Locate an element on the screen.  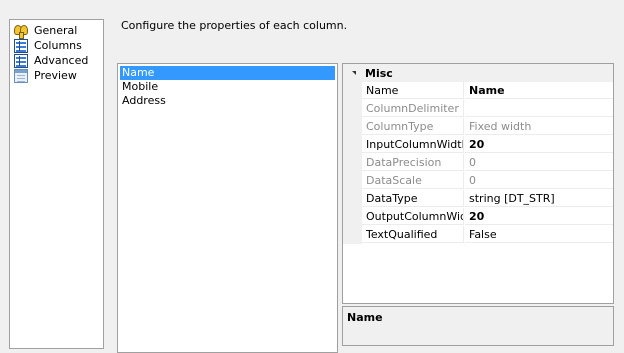
list-item-mobile: Mobile is located at coordinates (227, 87).